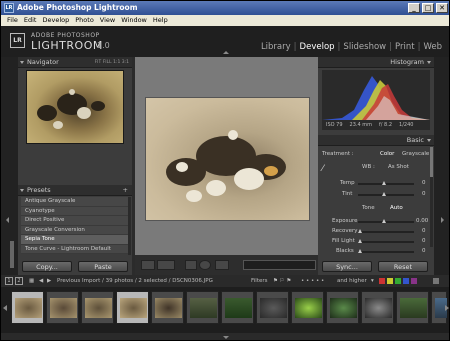 The width and height of the screenshot is (450, 341). Describe the element at coordinates (30, 20) in the screenshot. I see `menu-edit: Edit` at that location.